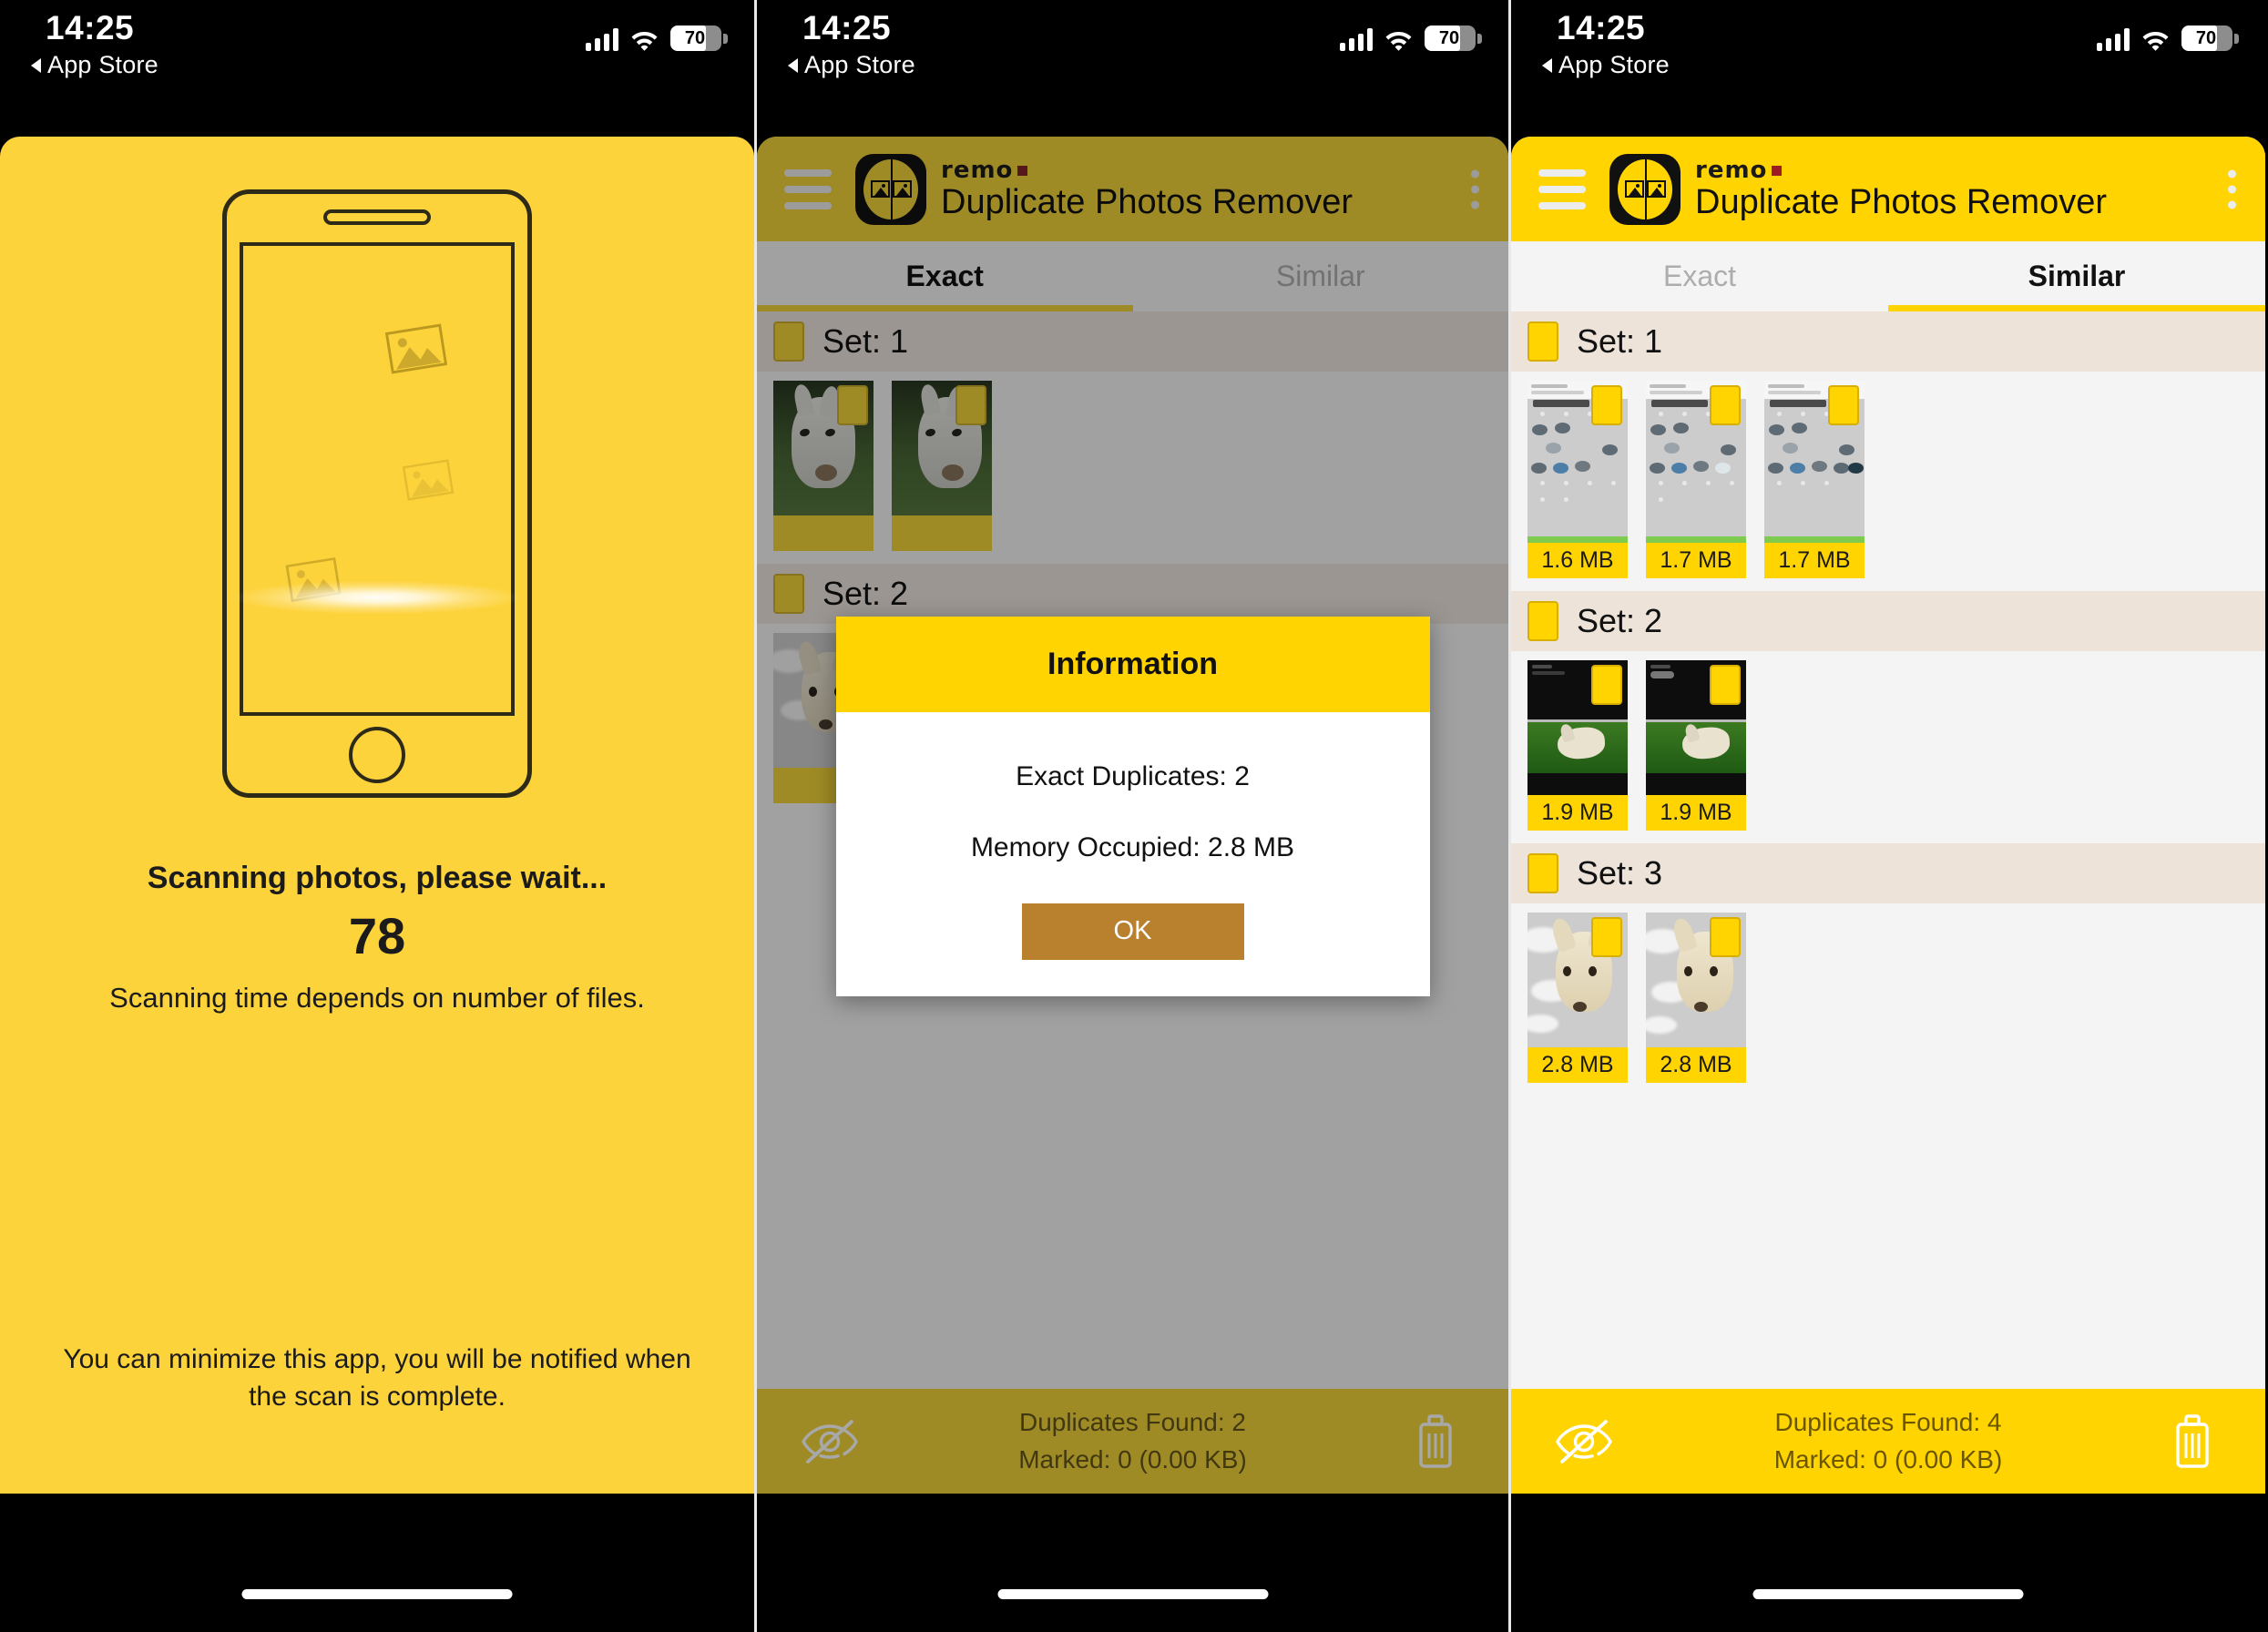  I want to click on status-time: 14:25, so click(90, 28).